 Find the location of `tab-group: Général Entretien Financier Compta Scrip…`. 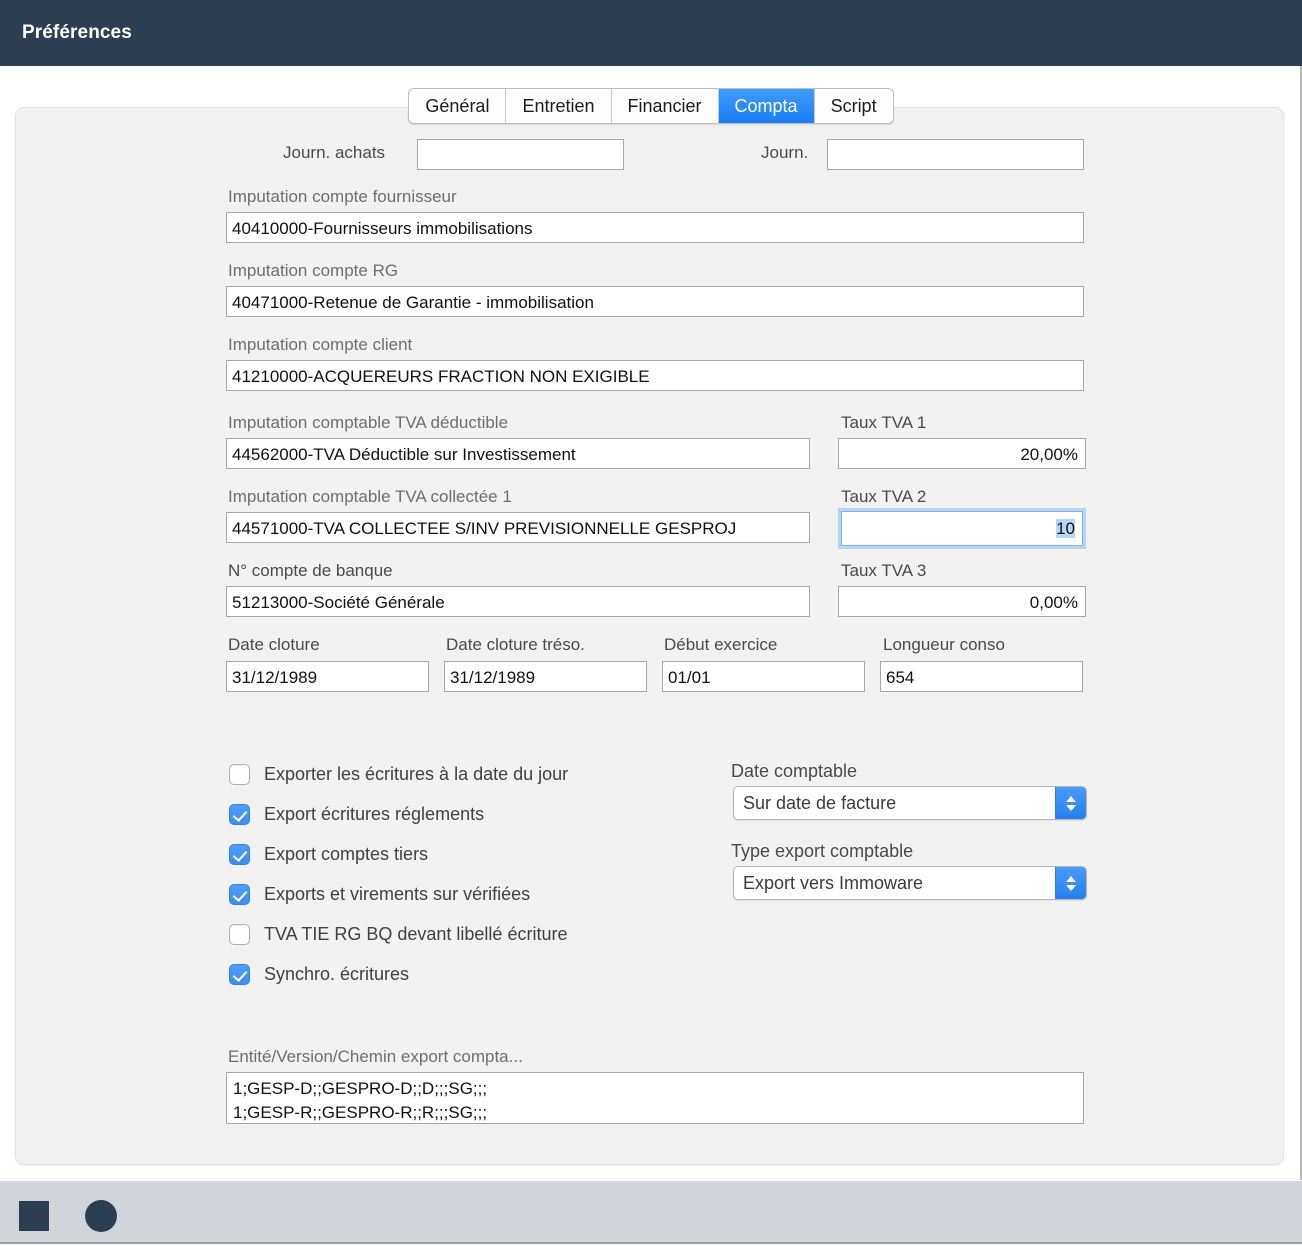

tab-group: Général Entretien Financier Compta Scrip… is located at coordinates (651, 106).